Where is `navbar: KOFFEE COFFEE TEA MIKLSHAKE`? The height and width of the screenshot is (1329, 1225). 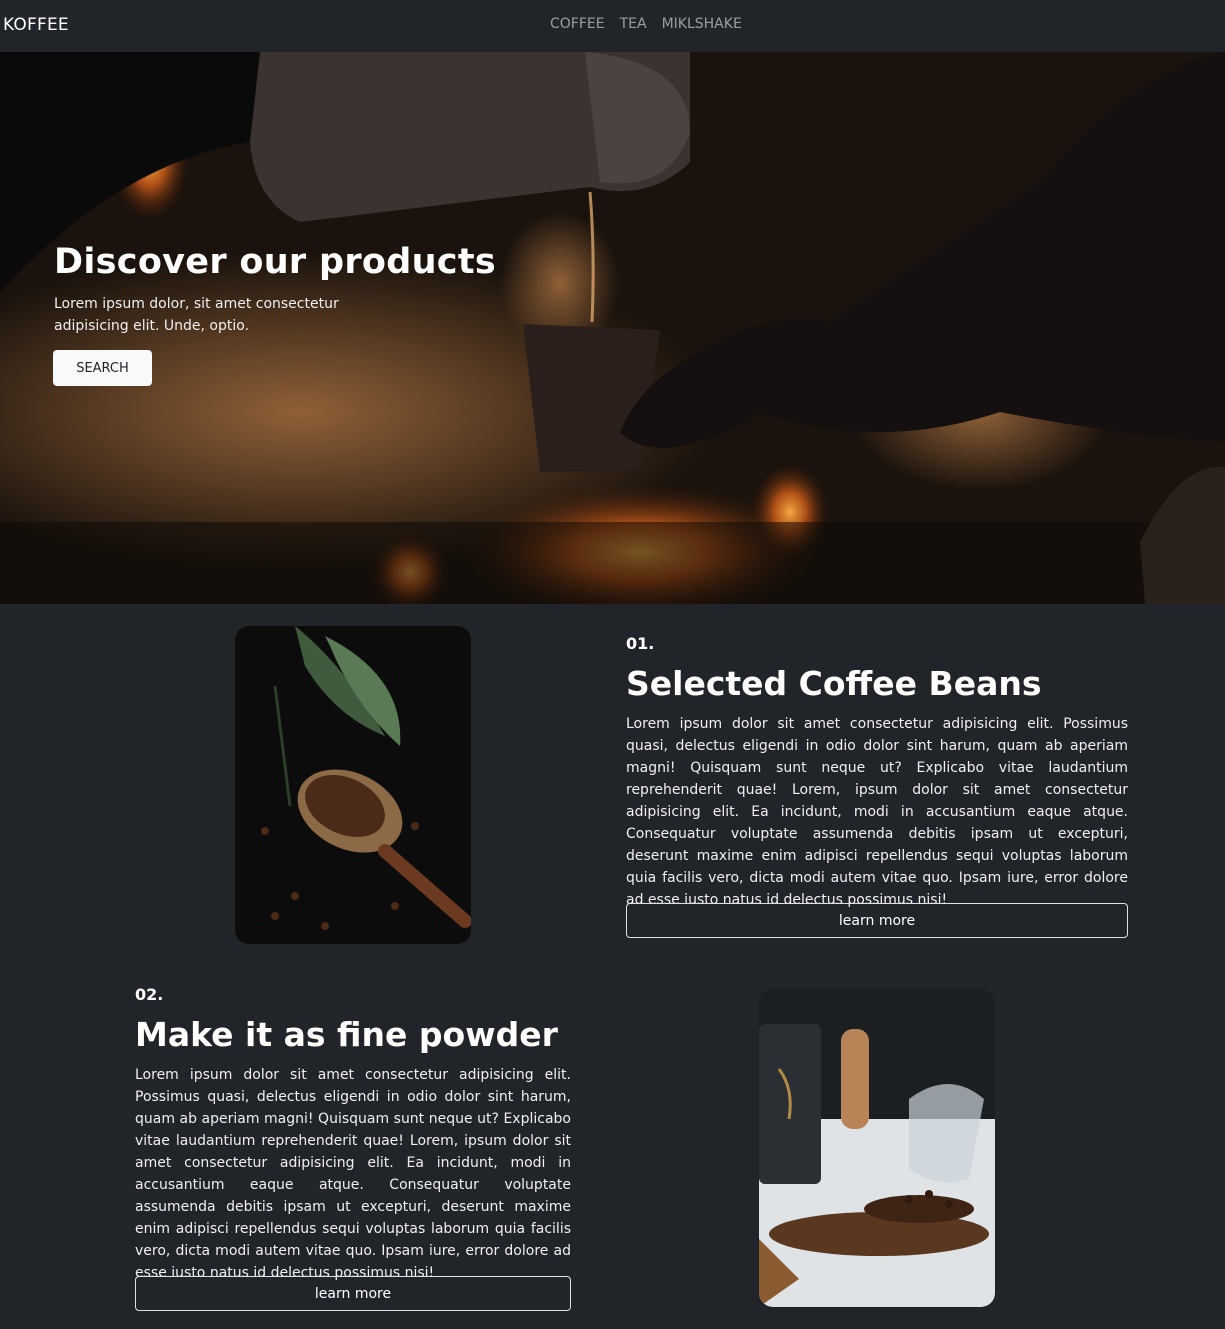 navbar: KOFFEE COFFEE TEA MIKLSHAKE is located at coordinates (612, 26).